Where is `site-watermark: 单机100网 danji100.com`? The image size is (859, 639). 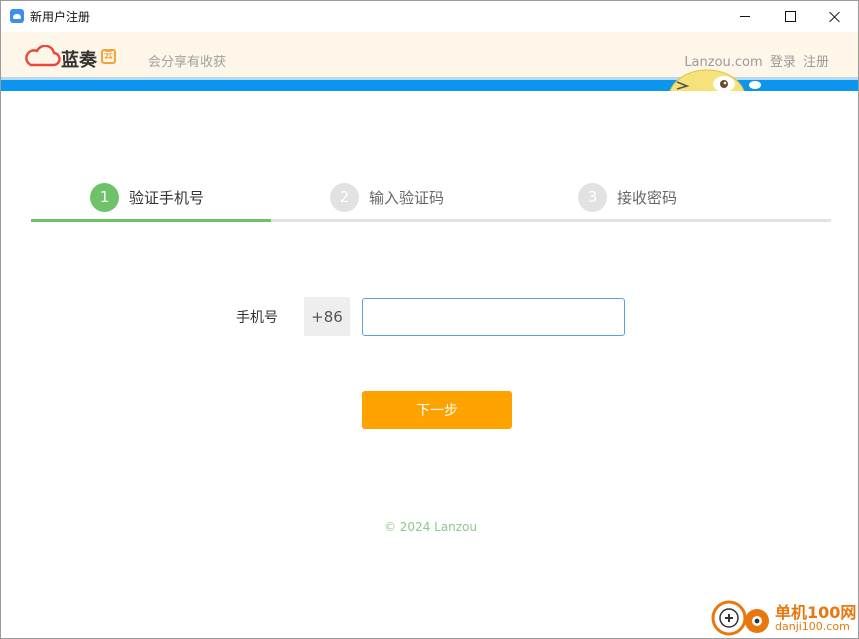 site-watermark: 单机100网 danji100.com is located at coordinates (783, 617).